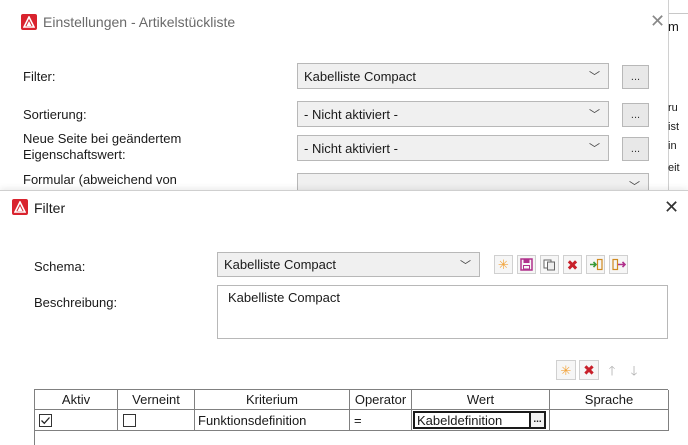 The height and width of the screenshot is (445, 688). Describe the element at coordinates (156, 400) in the screenshot. I see `column-header-verneint: Verneint` at that location.